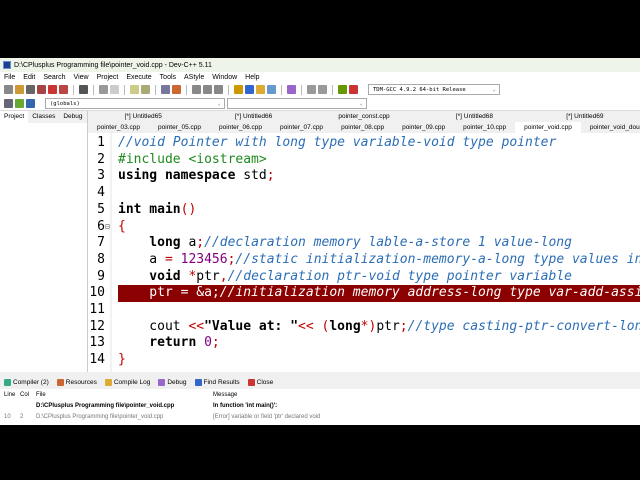 The width and height of the screenshot is (640, 480). What do you see at coordinates (118, 127) in the screenshot?
I see `file-tab: pointer_03.cpp` at bounding box center [118, 127].